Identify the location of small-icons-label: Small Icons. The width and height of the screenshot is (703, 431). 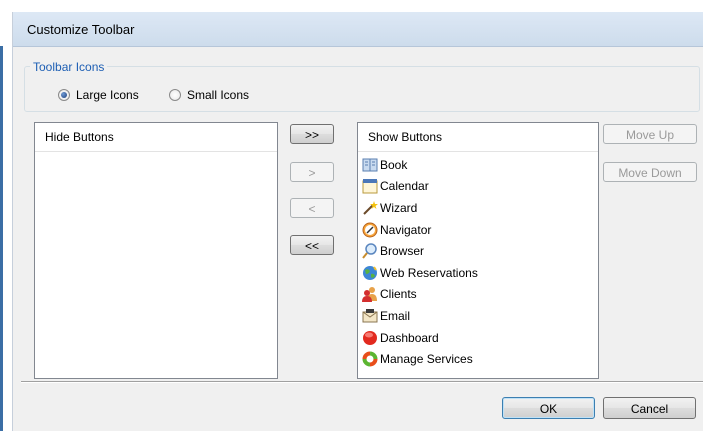
(218, 95).